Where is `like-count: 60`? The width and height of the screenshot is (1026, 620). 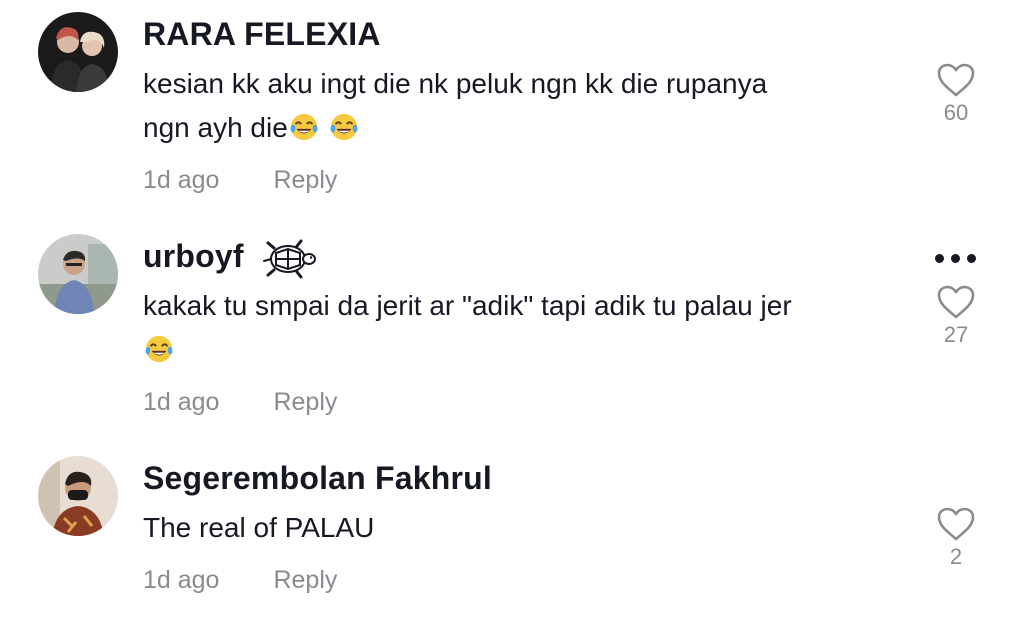 like-count: 60 is located at coordinates (956, 112).